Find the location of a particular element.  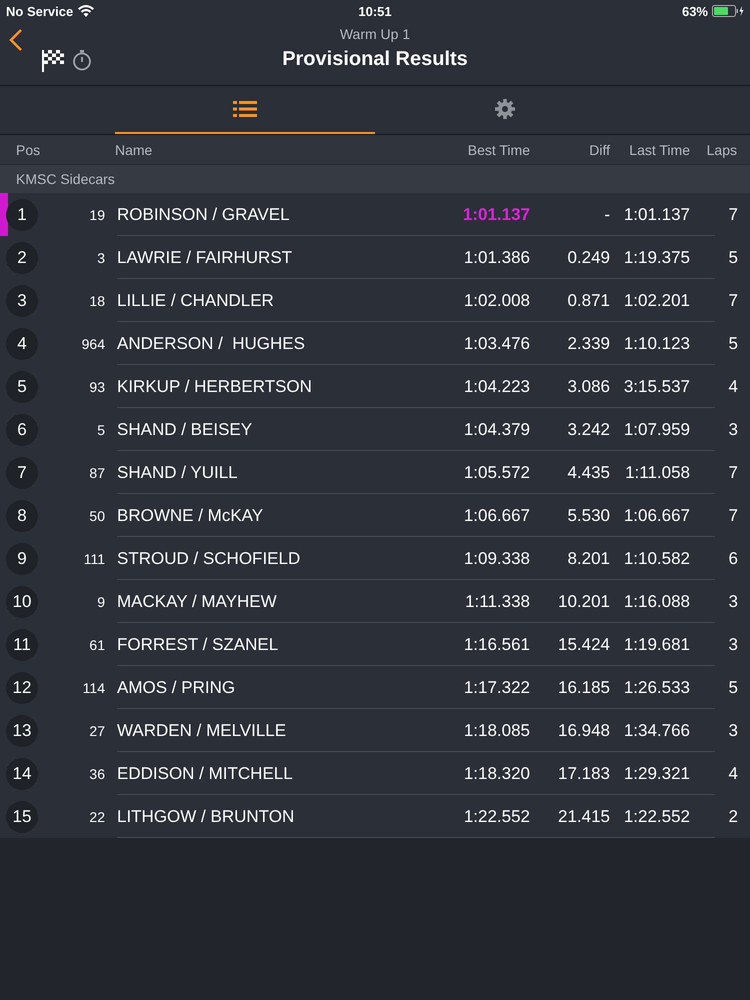

diff-cell-text: 0.871 is located at coordinates (588, 300).